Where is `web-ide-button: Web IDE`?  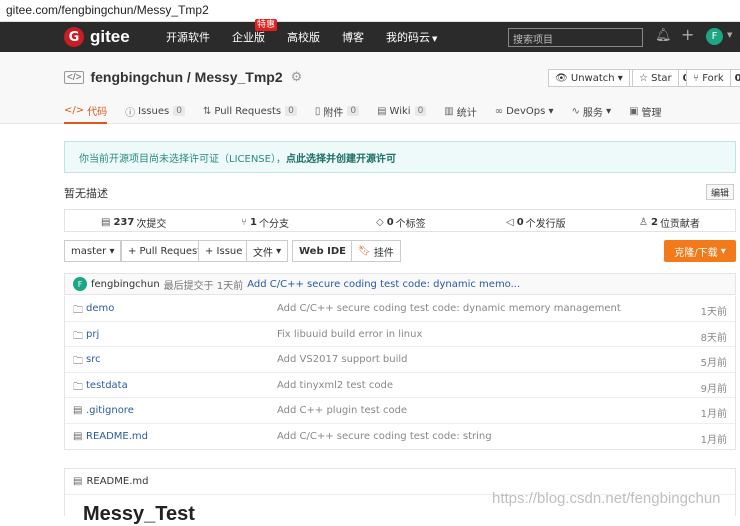 web-ide-button: Web IDE is located at coordinates (322, 251).